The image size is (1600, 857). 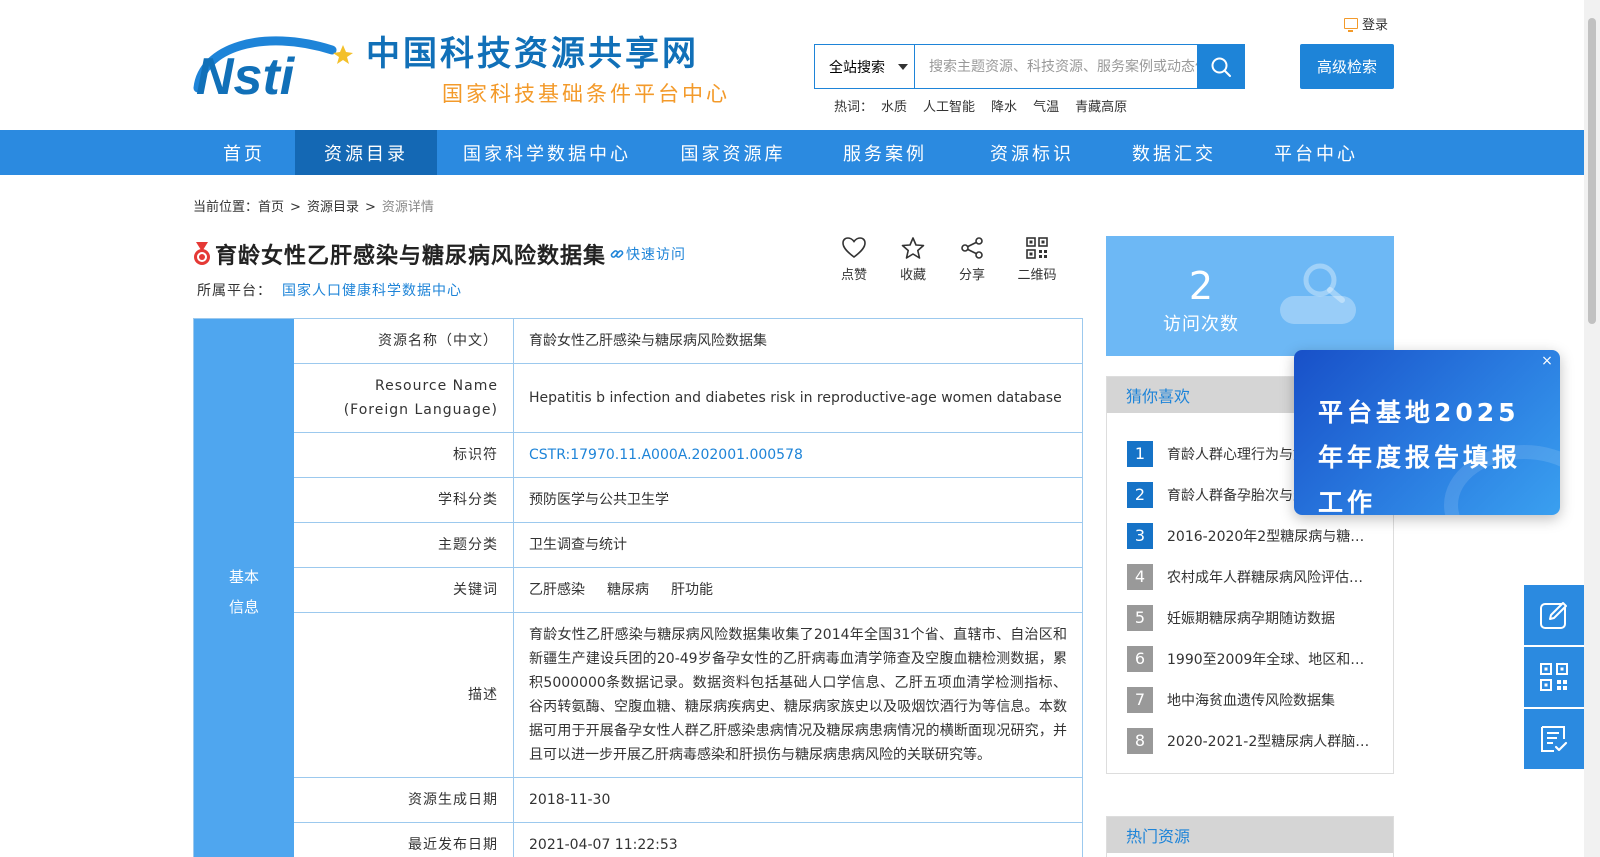 What do you see at coordinates (404, 341) in the screenshot?
I see `row-key: 资源名称（中文）` at bounding box center [404, 341].